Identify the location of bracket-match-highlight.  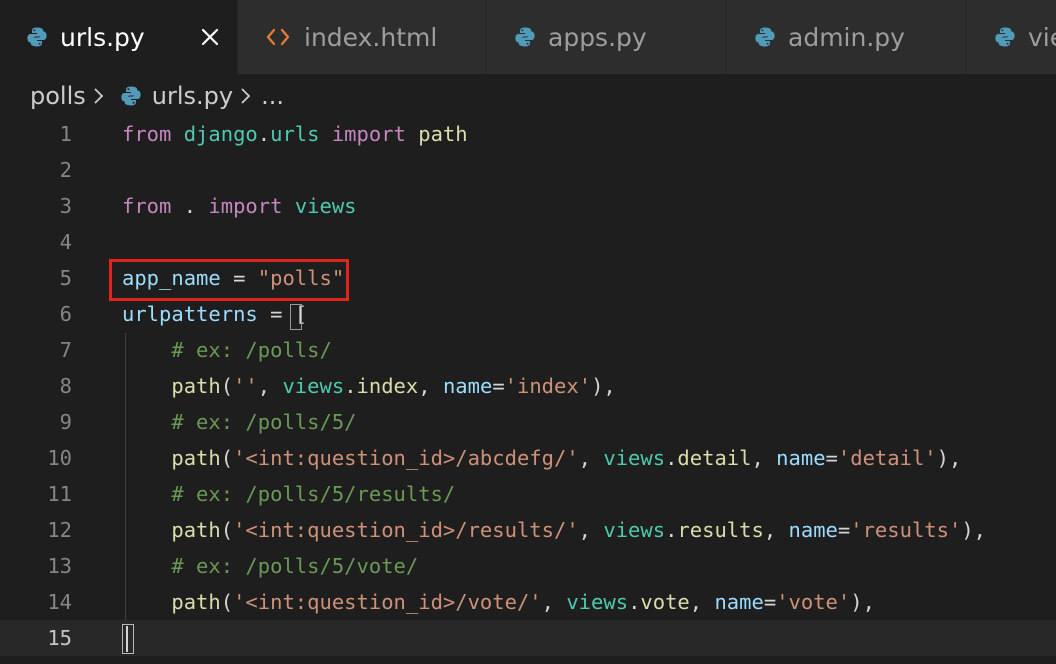
(296, 317).